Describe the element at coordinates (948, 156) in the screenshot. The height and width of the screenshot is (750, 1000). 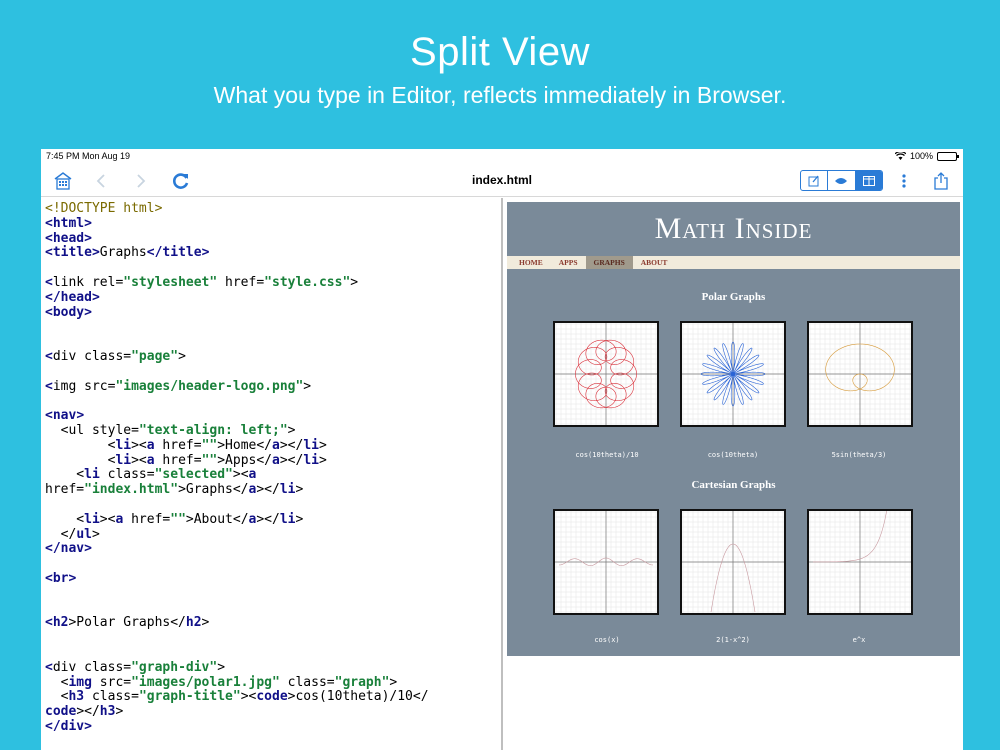
I see `battery-icon` at that location.